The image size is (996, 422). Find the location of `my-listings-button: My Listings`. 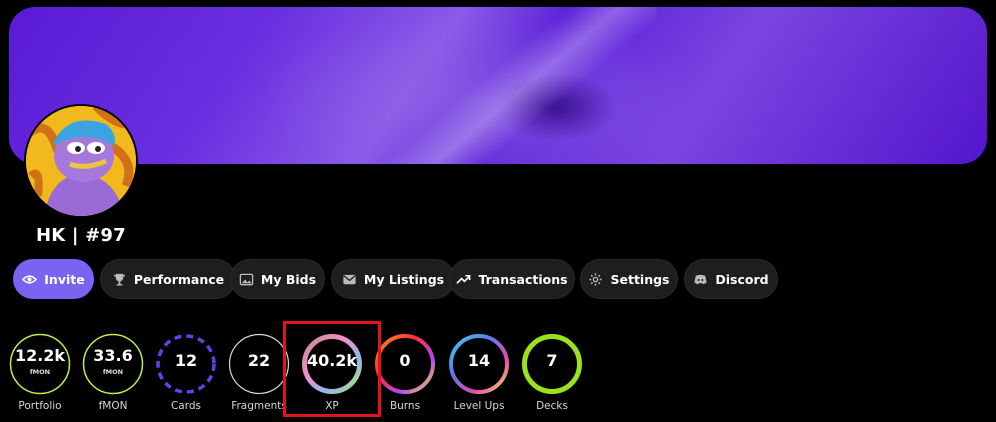

my-listings-button: My Listings is located at coordinates (393, 279).